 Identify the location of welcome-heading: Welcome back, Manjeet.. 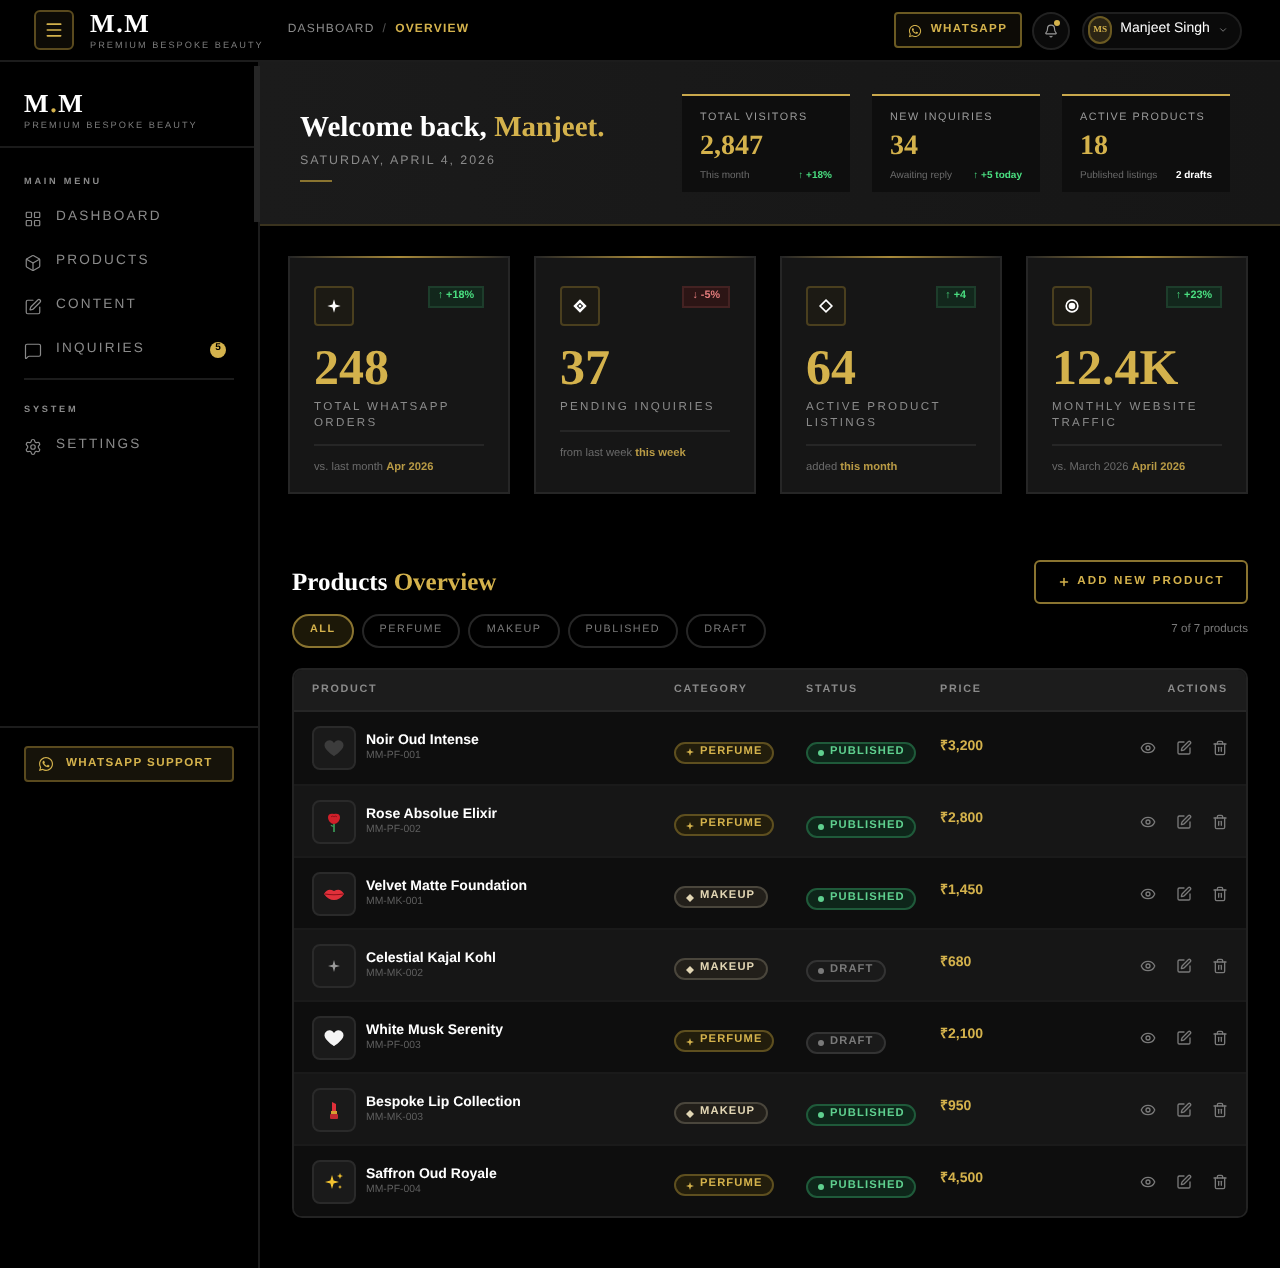
(452, 128).